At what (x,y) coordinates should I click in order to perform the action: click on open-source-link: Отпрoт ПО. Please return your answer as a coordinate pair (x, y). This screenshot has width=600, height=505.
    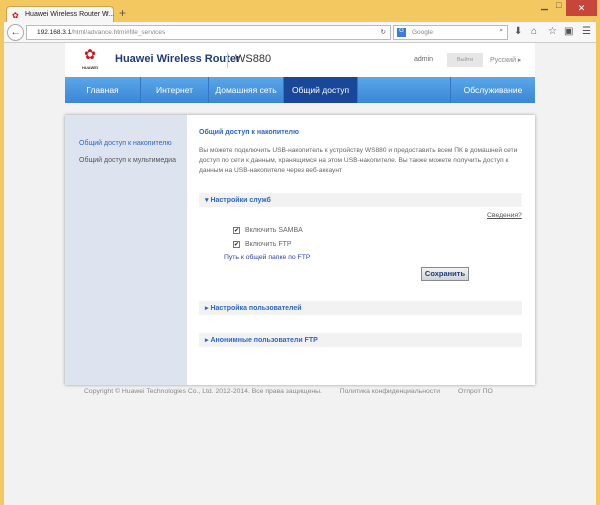
    Looking at the image, I should click on (475, 391).